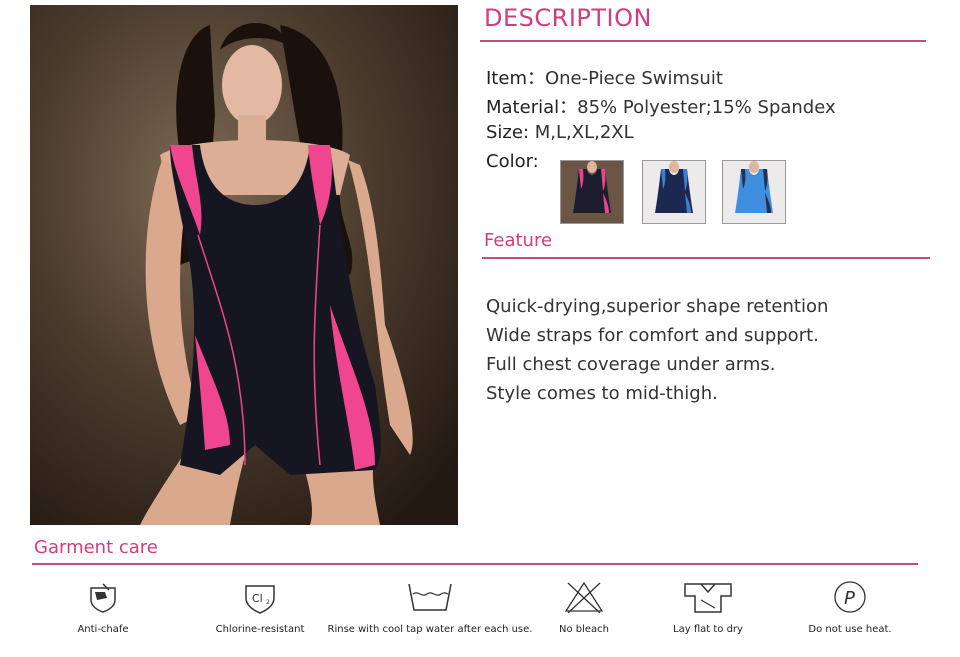  I want to click on feature-divider, so click(706, 258).